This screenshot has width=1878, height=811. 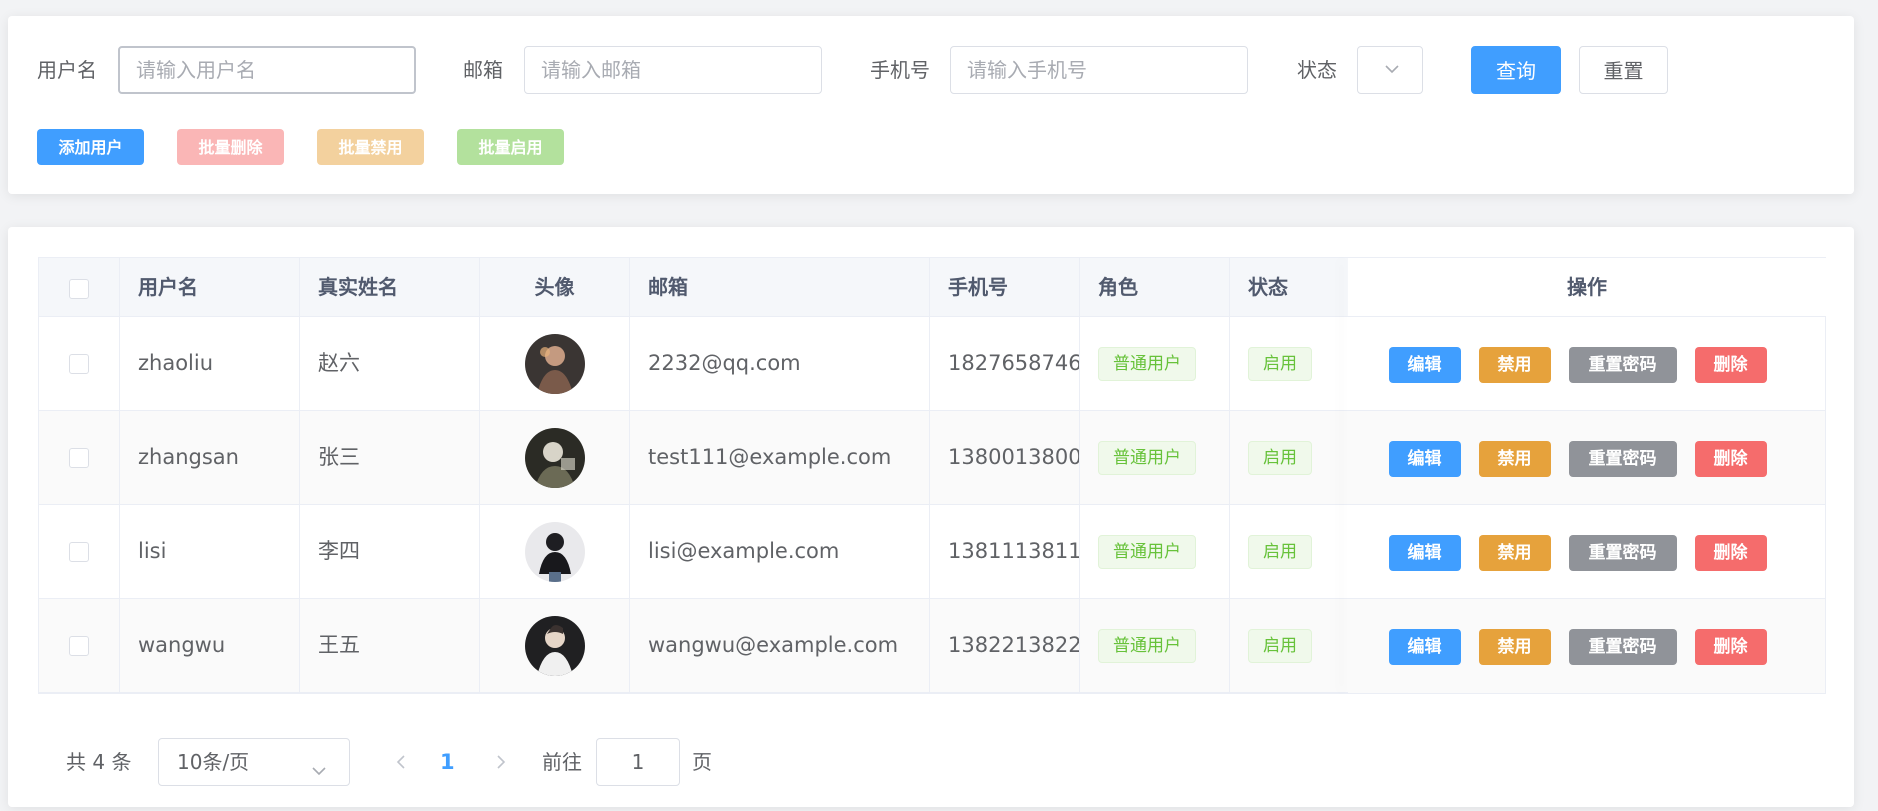 I want to click on total-suffix: 条, so click(x=121, y=762).